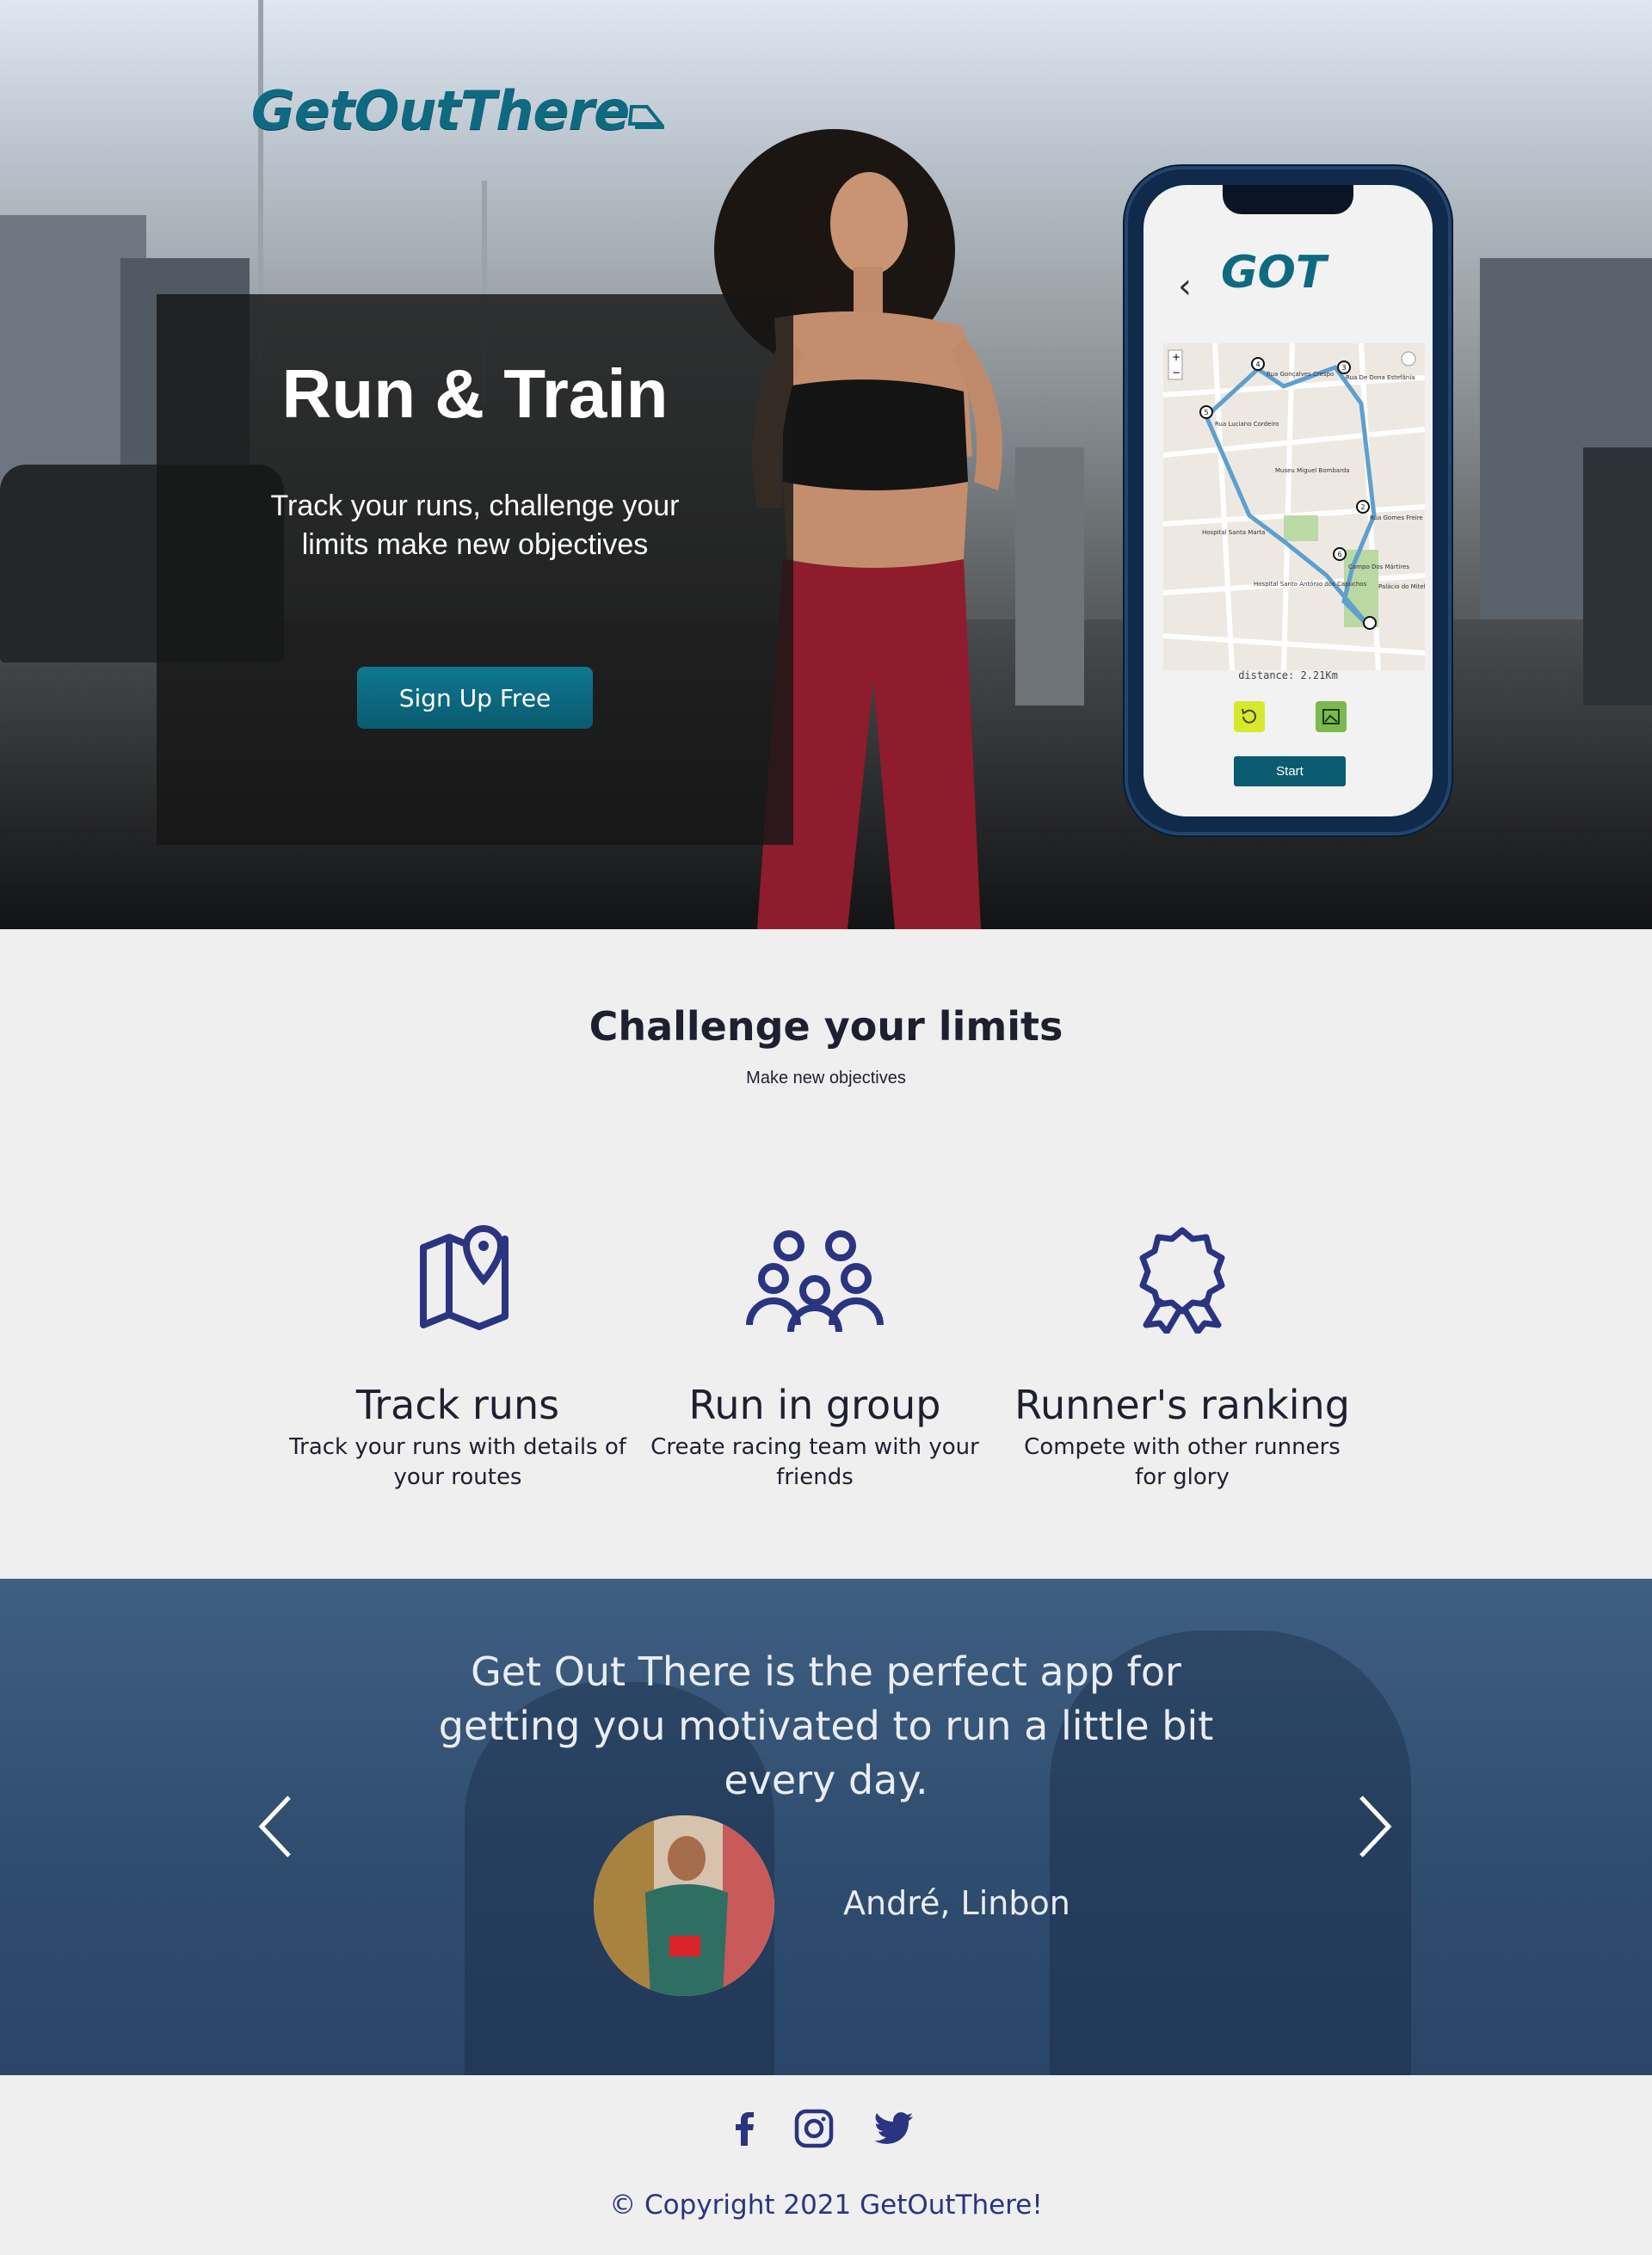 This screenshot has height=2255, width=1652. What do you see at coordinates (1343, 368) in the screenshot?
I see `svg-text: 3` at bounding box center [1343, 368].